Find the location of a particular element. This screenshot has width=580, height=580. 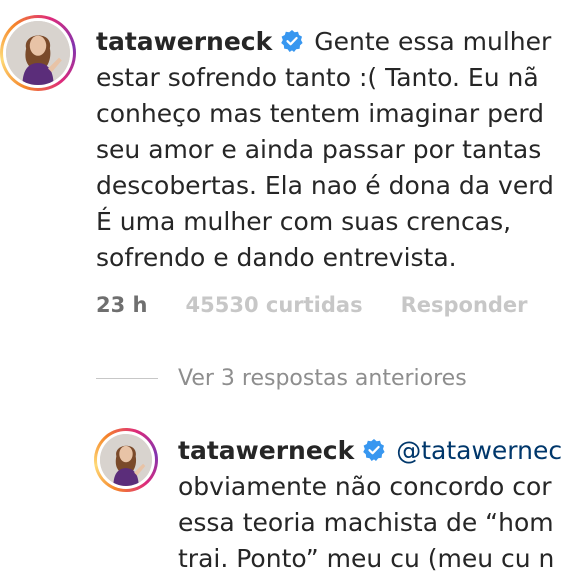

reply-avatar is located at coordinates (126, 460).